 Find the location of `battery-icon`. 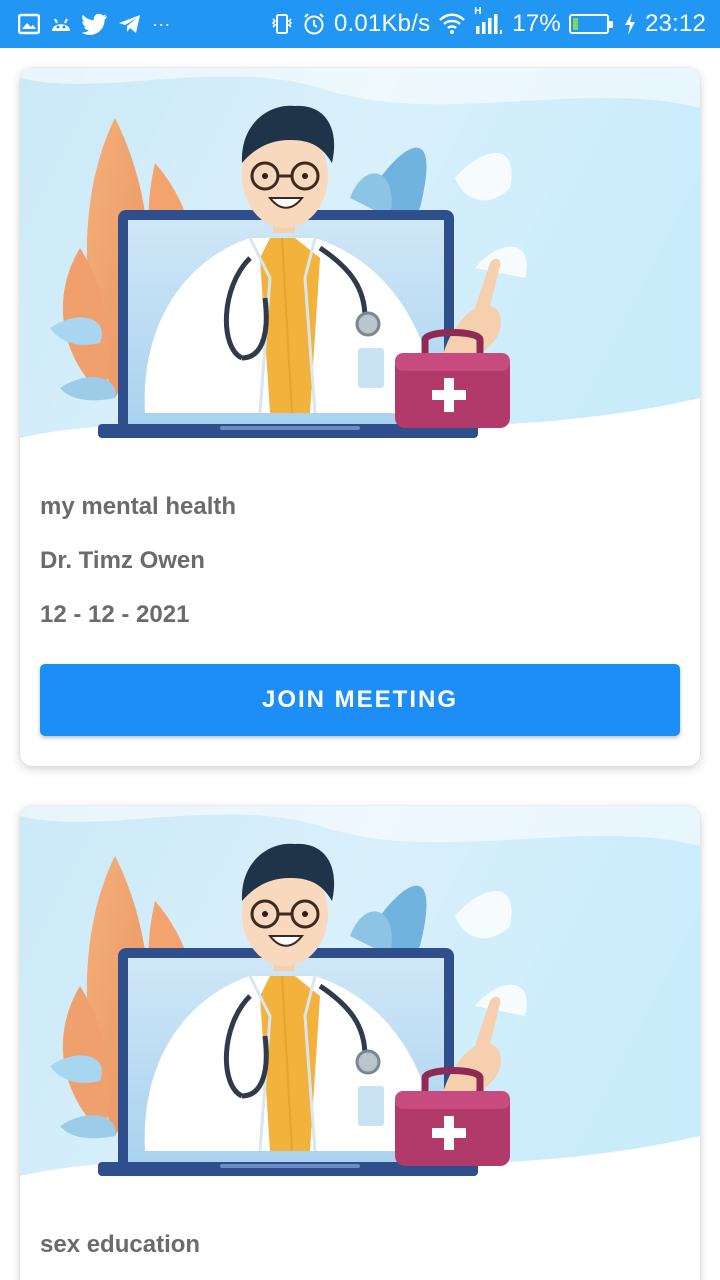

battery-icon is located at coordinates (590, 24).